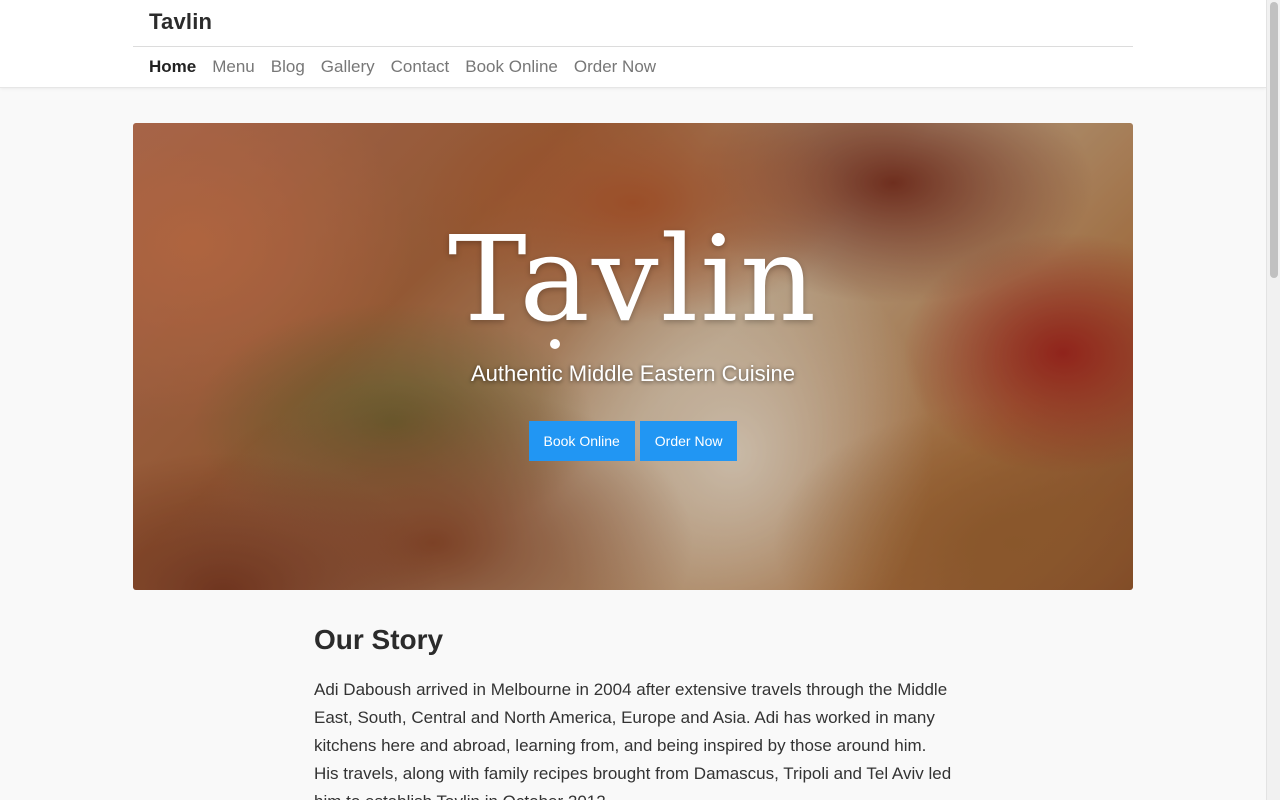 Image resolution: width=1280 pixels, height=800 pixels. Describe the element at coordinates (633, 282) in the screenshot. I see `hero-logo: Tavlin` at that location.